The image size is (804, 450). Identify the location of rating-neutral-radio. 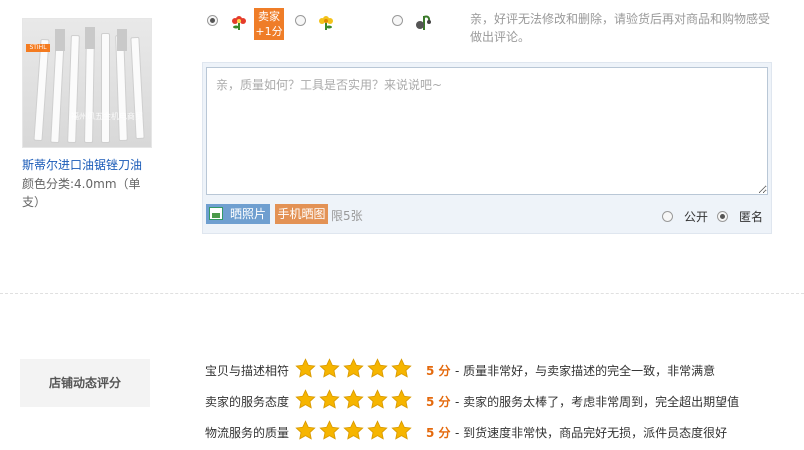
(300, 20).